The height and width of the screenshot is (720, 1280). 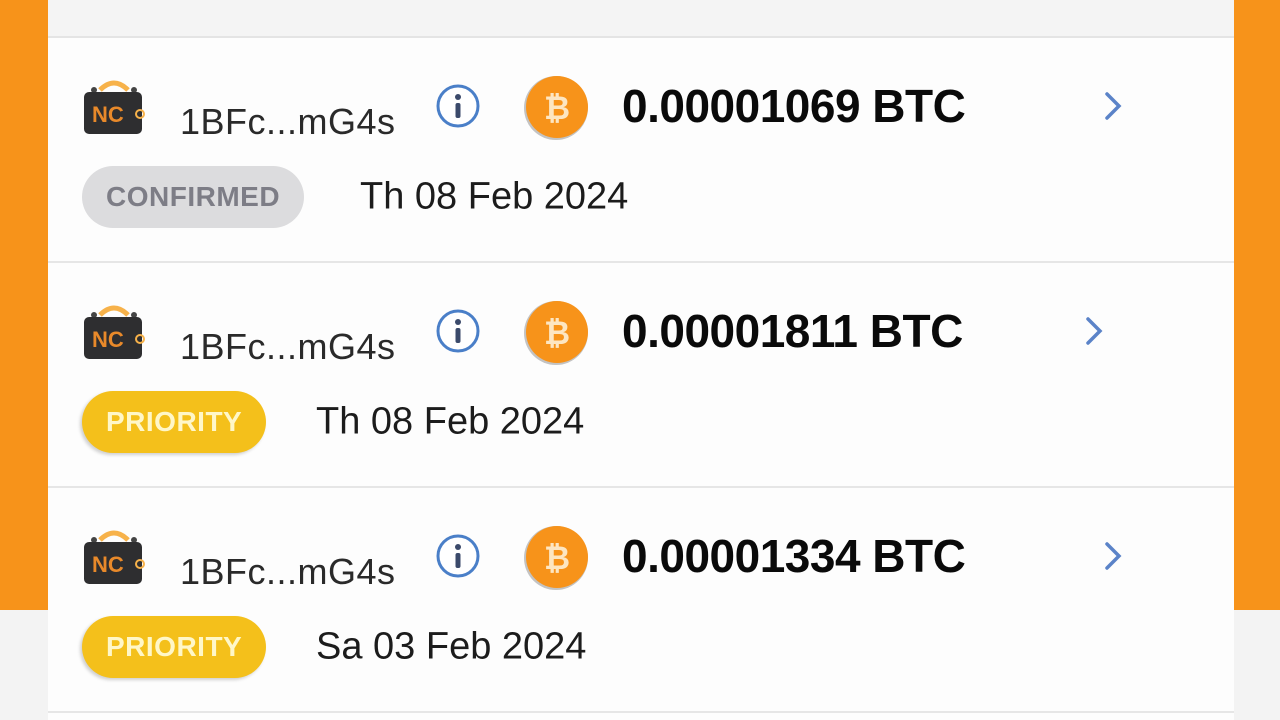 What do you see at coordinates (1257, 305) in the screenshot?
I see `right-orange-border` at bounding box center [1257, 305].